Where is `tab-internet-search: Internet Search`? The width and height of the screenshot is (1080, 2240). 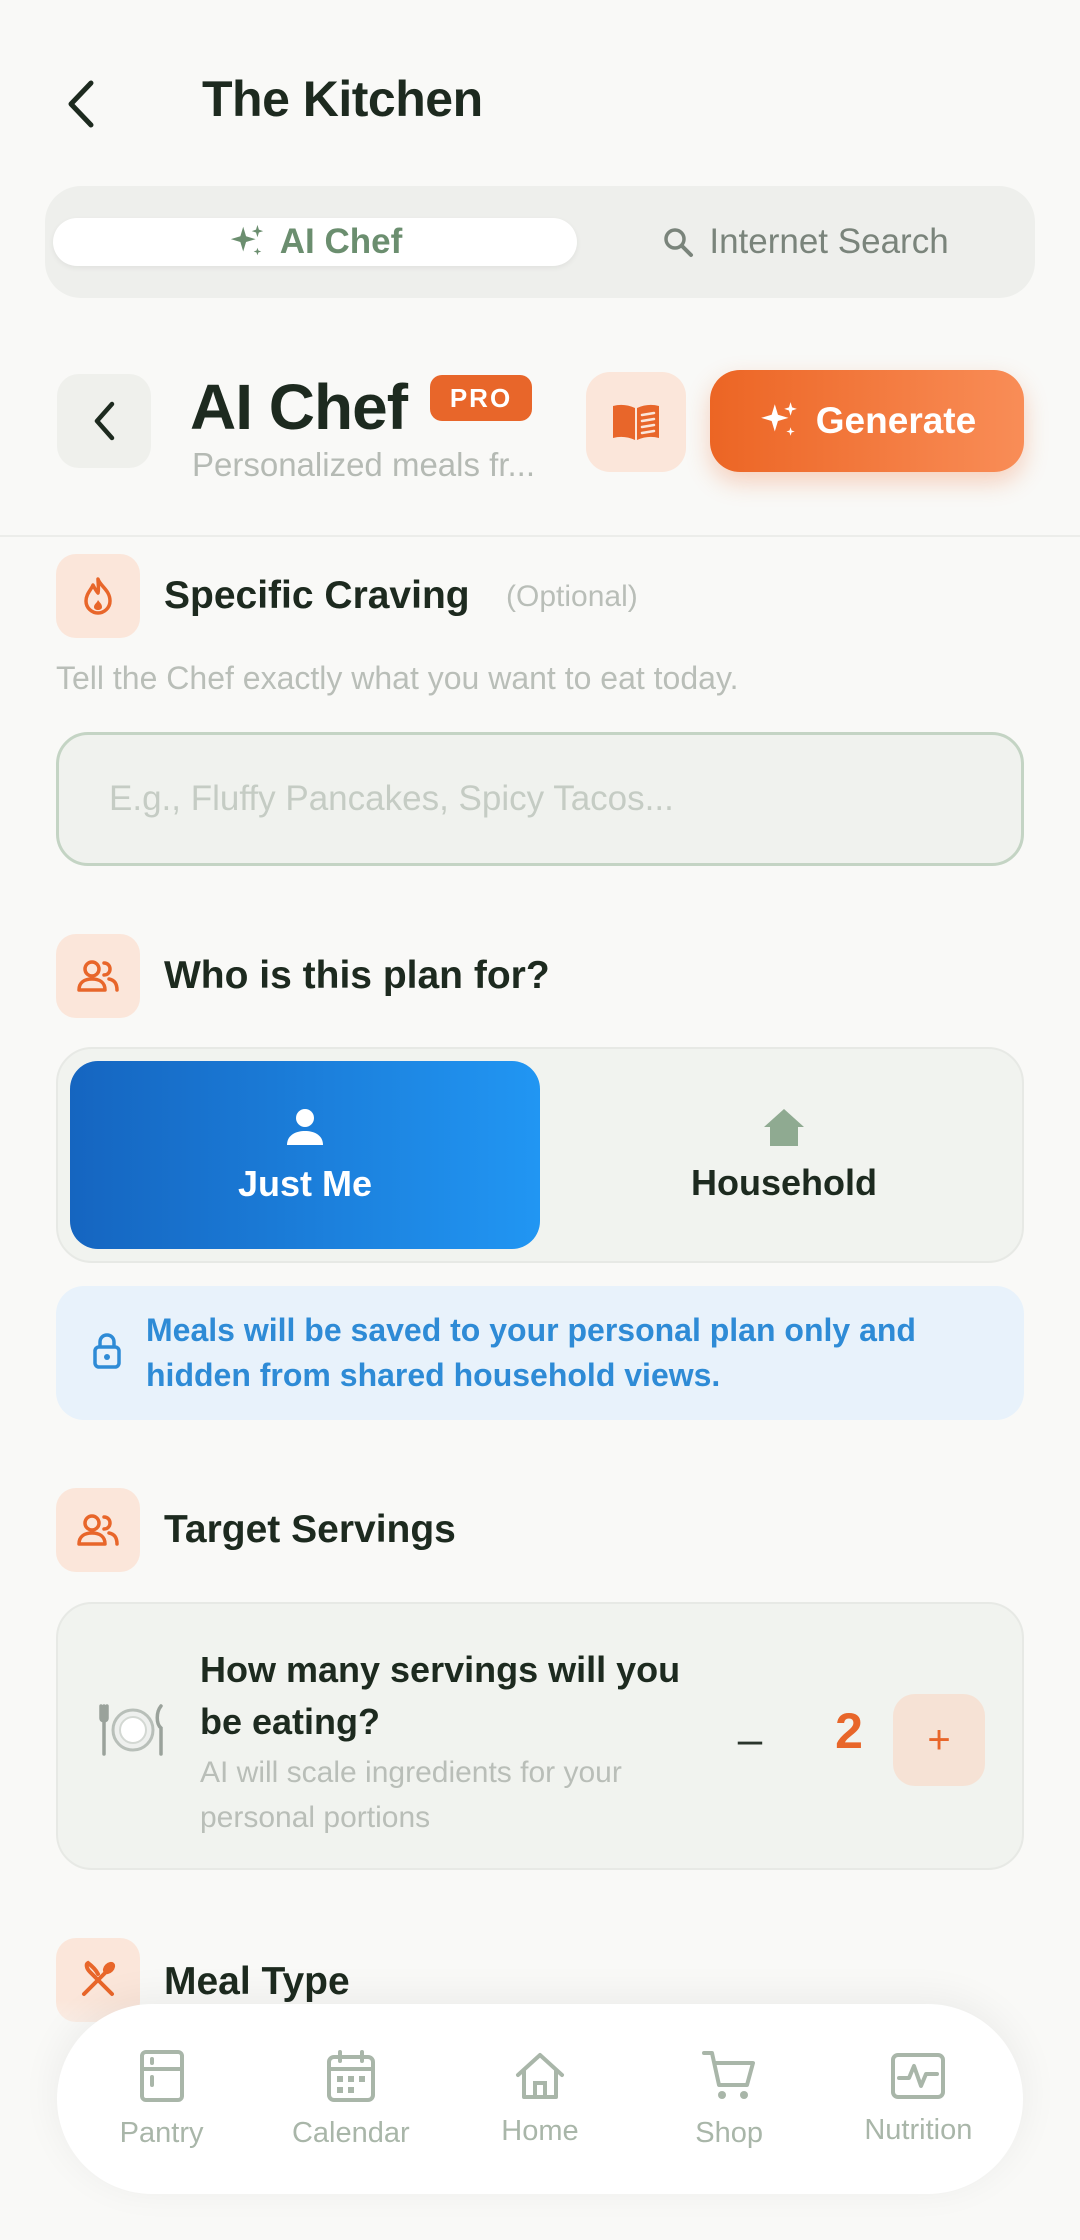
tab-internet-search: Internet Search is located at coordinates (805, 242).